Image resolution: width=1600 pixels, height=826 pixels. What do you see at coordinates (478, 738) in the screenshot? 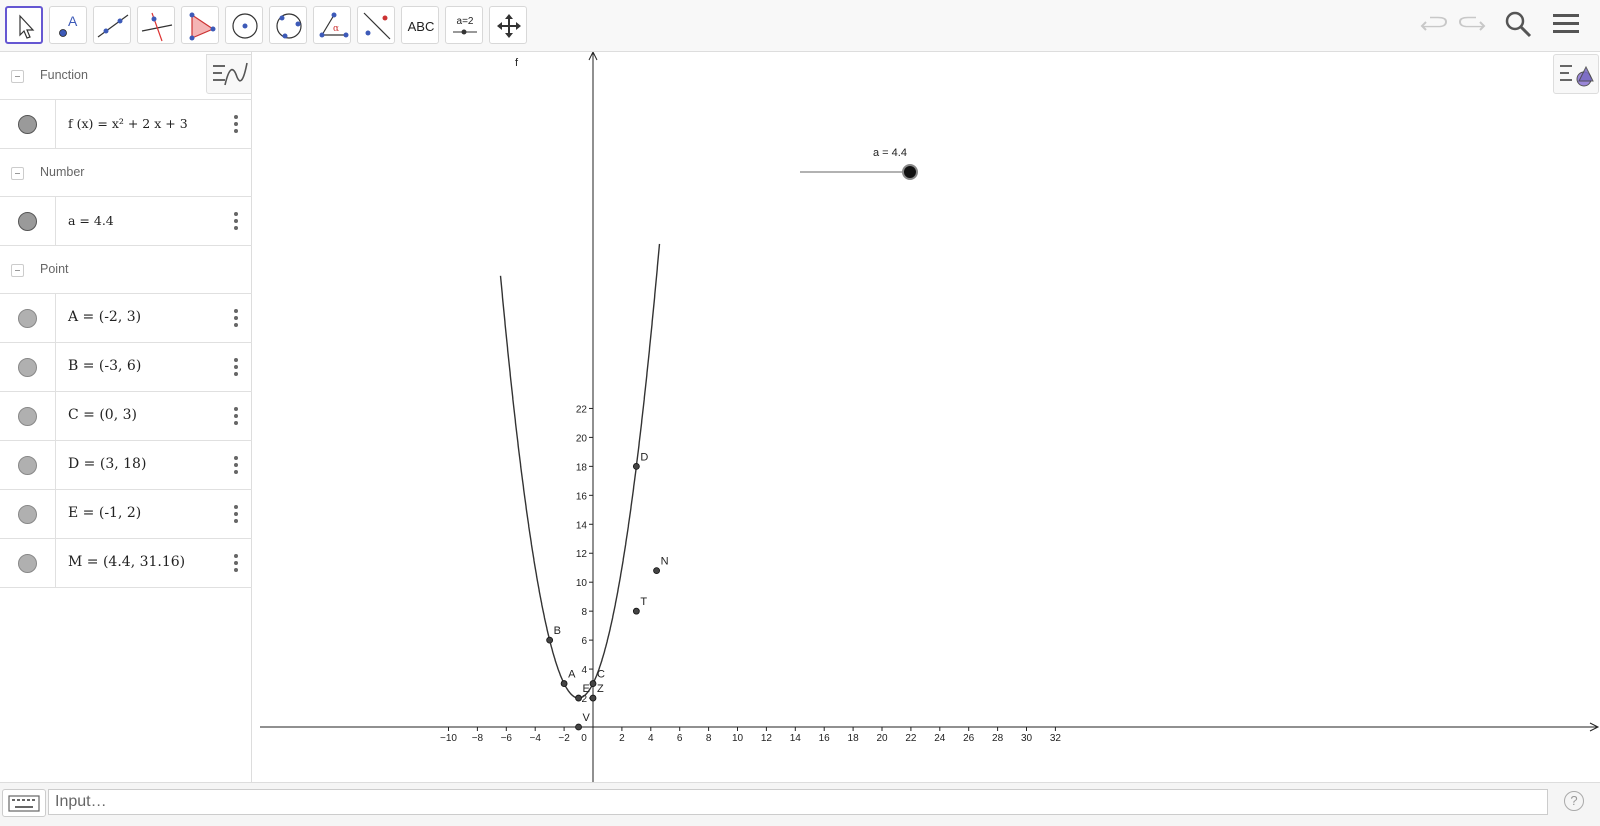
I see `x-tick-label: −8` at bounding box center [478, 738].